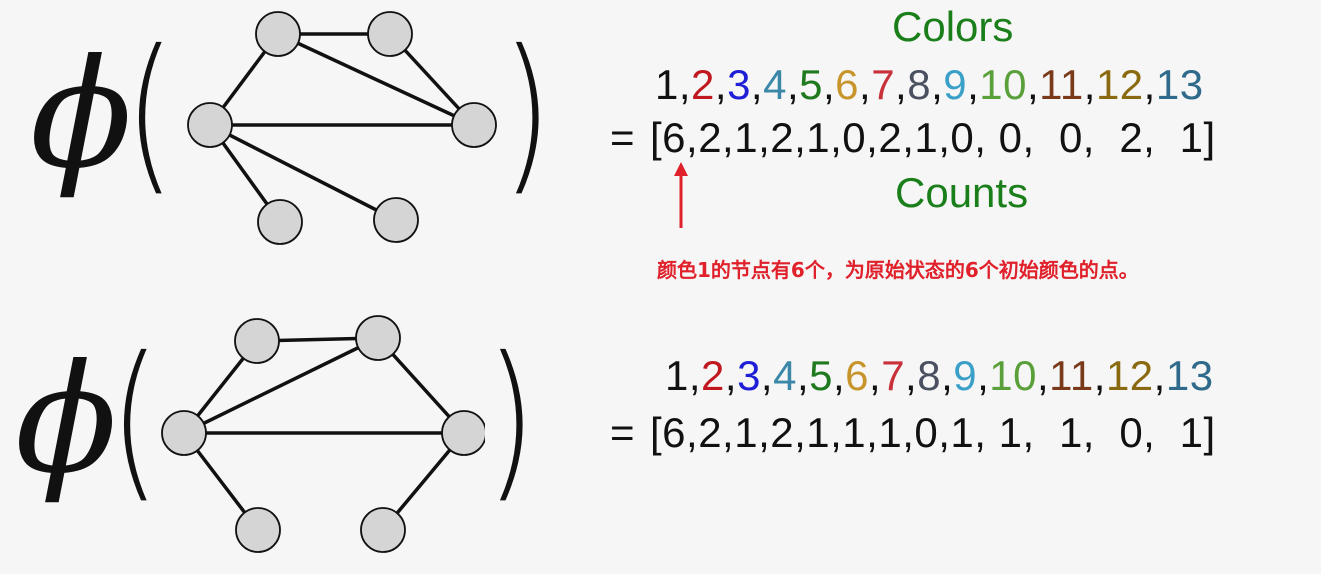 The width and height of the screenshot is (1321, 574). What do you see at coordinates (623, 432) in the screenshot?
I see `equals-sign-2: =` at bounding box center [623, 432].